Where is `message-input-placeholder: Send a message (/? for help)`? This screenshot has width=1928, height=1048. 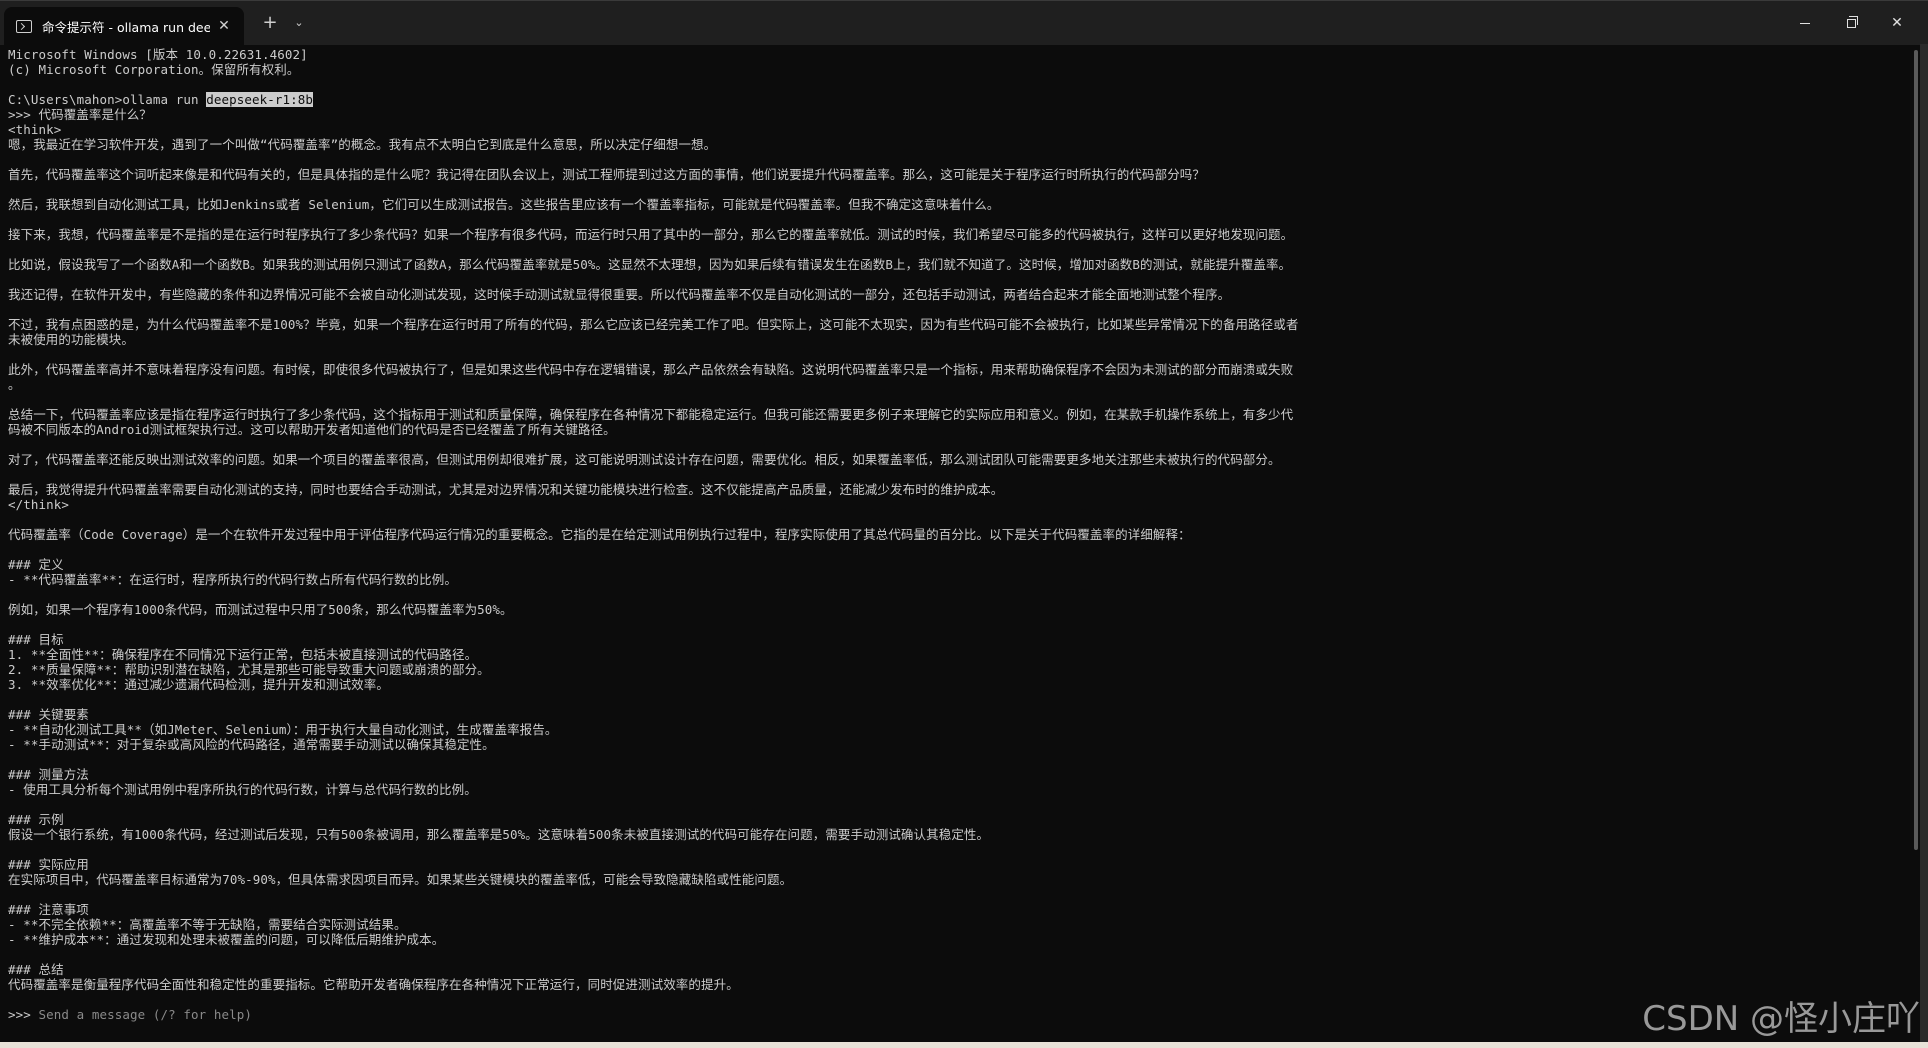 message-input-placeholder: Send a message (/? for help) is located at coordinates (146, 1014).